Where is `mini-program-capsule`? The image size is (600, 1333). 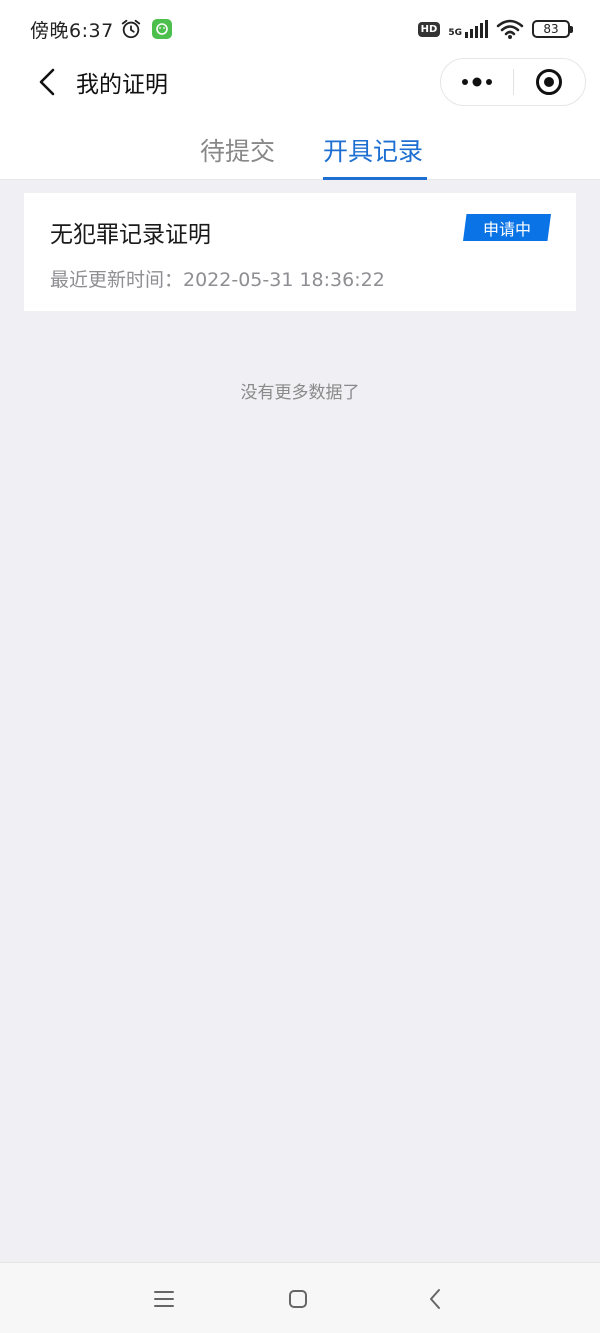 mini-program-capsule is located at coordinates (513, 82).